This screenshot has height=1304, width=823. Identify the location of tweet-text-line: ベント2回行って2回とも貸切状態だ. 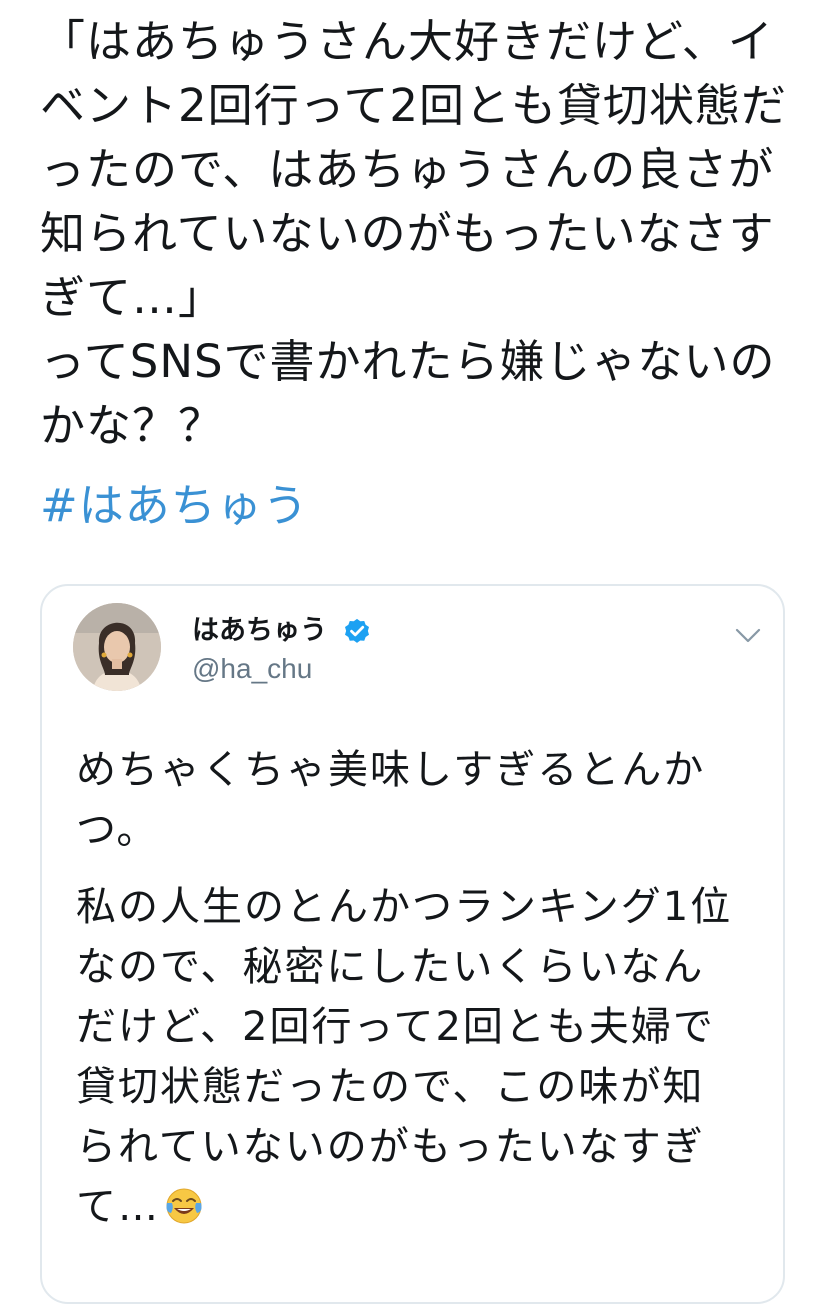
(414, 105).